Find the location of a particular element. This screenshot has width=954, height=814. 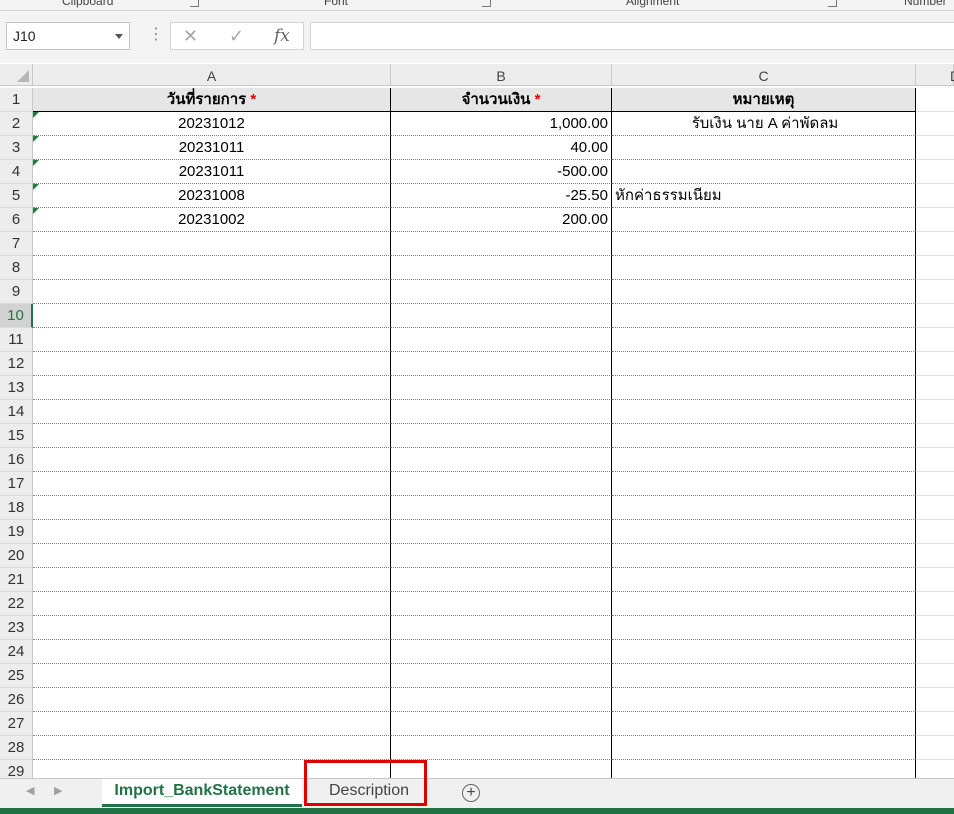

cell-c26 is located at coordinates (764, 700).